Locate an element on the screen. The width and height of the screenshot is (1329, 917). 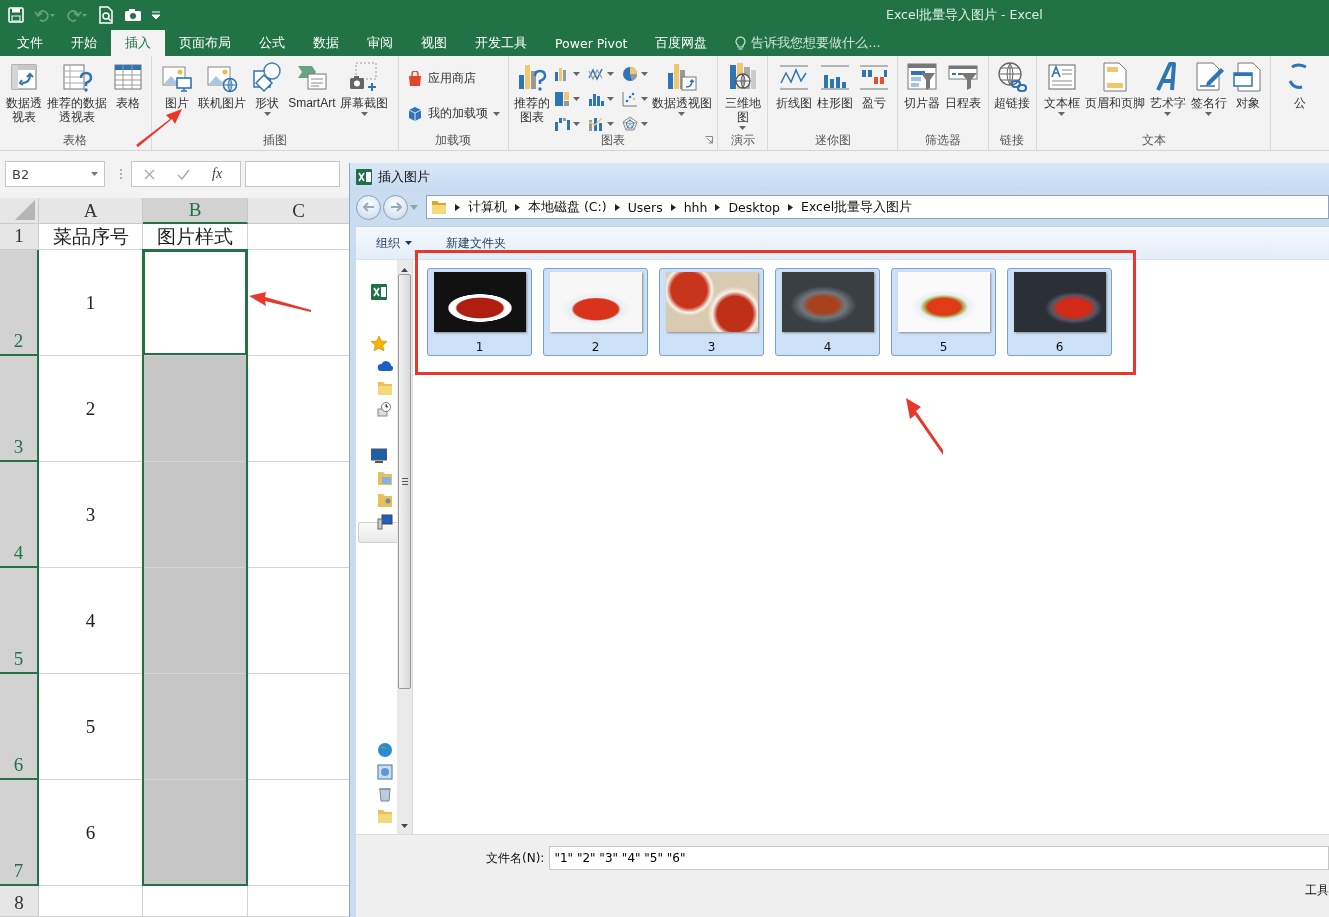
window-object-icon is located at coordinates (1247, 77).